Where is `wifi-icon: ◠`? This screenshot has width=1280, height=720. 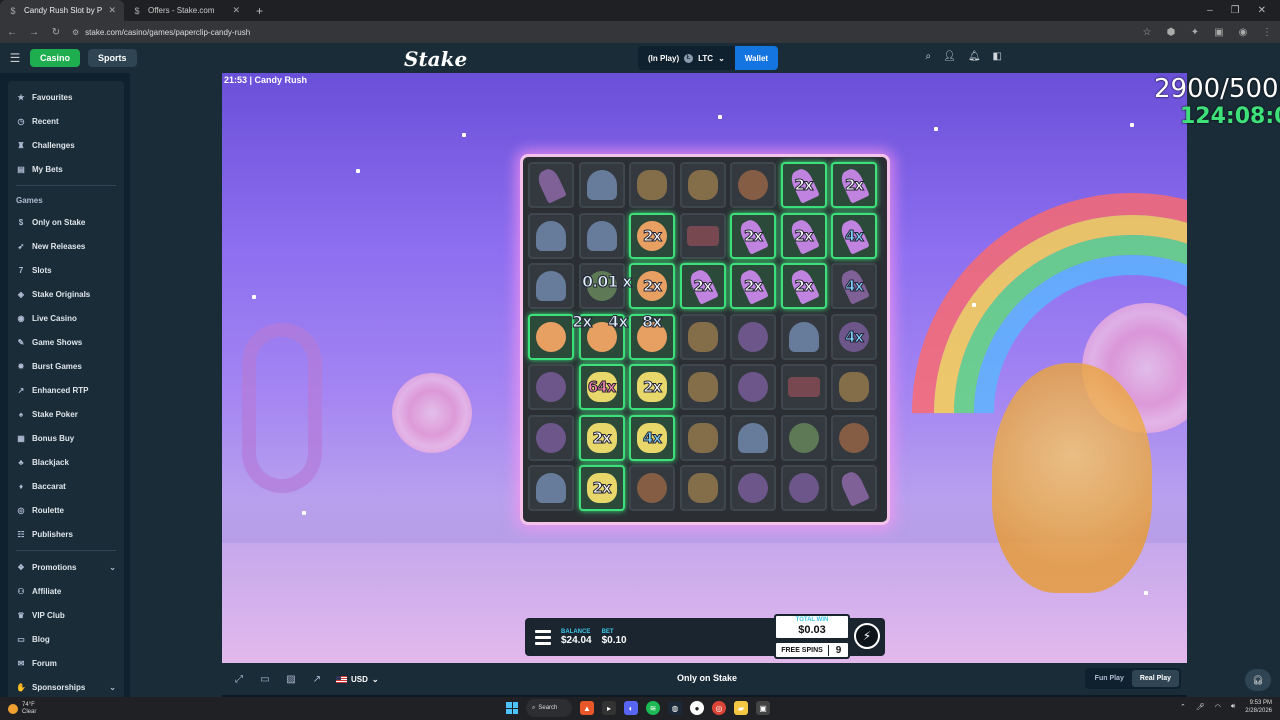
wifi-icon: ◠ is located at coordinates (1218, 707).